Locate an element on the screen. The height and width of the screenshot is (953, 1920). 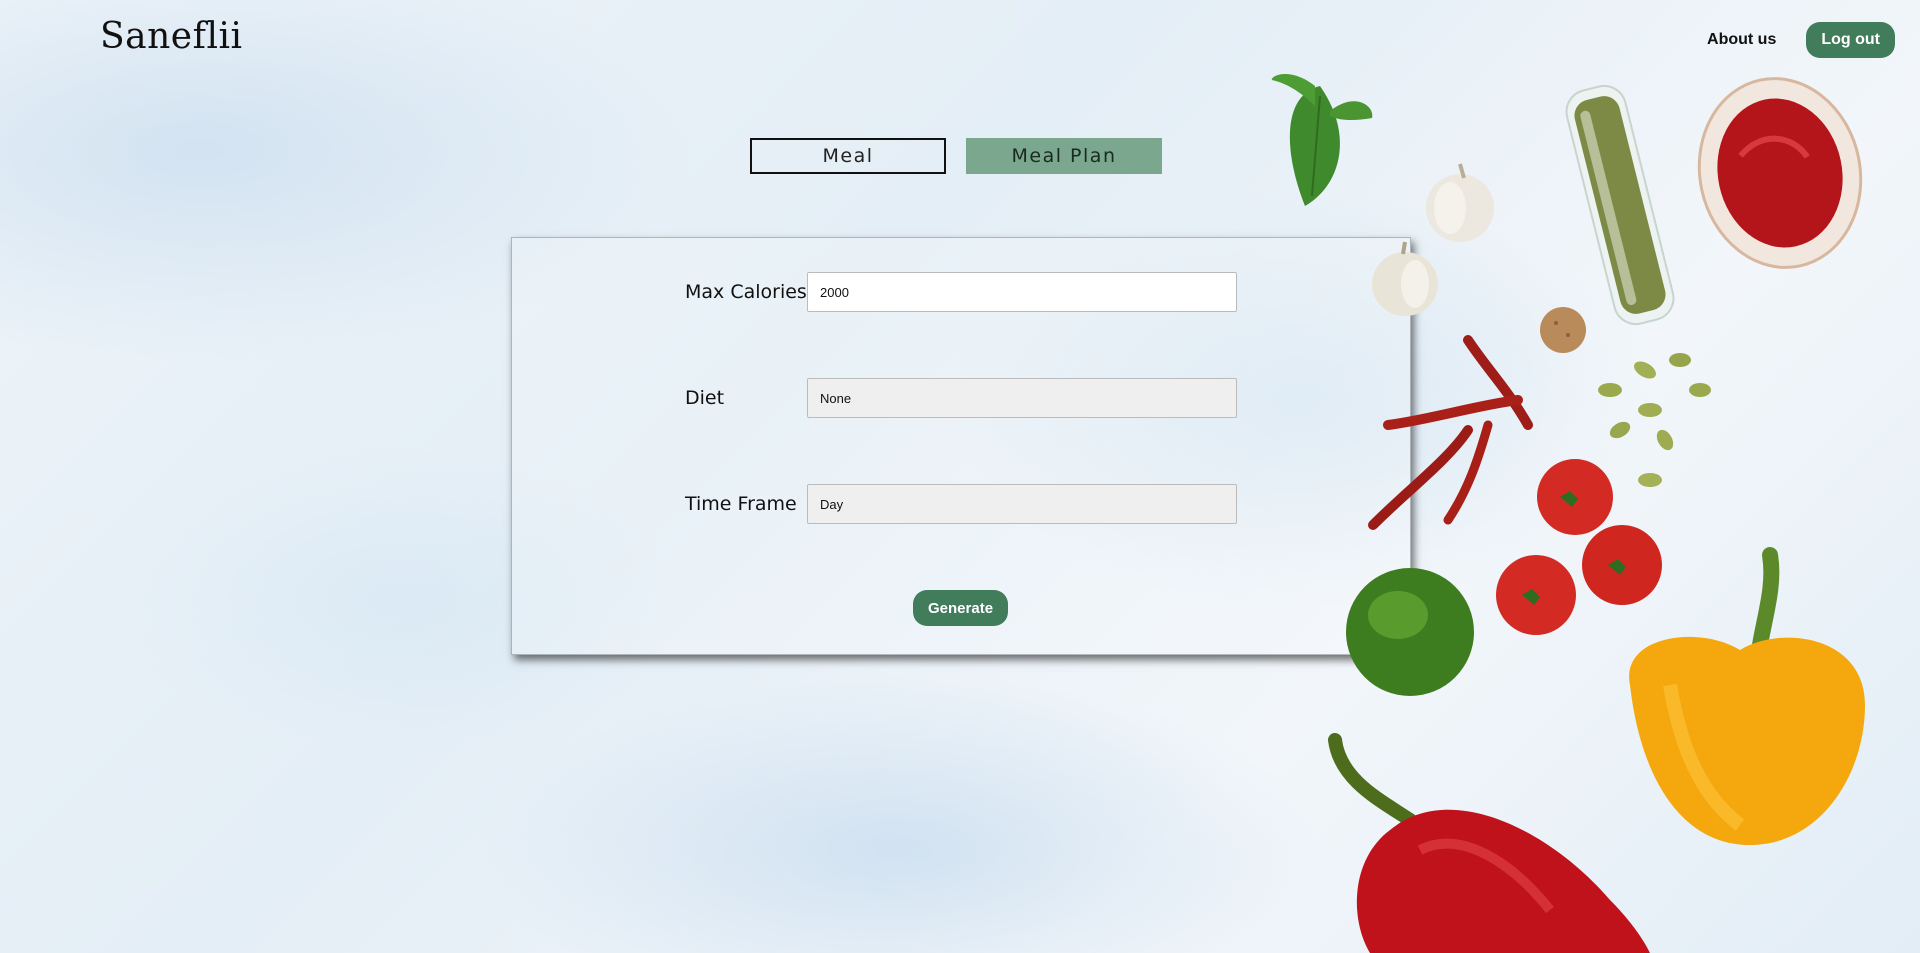
basil-icon is located at coordinates (1322, 139).